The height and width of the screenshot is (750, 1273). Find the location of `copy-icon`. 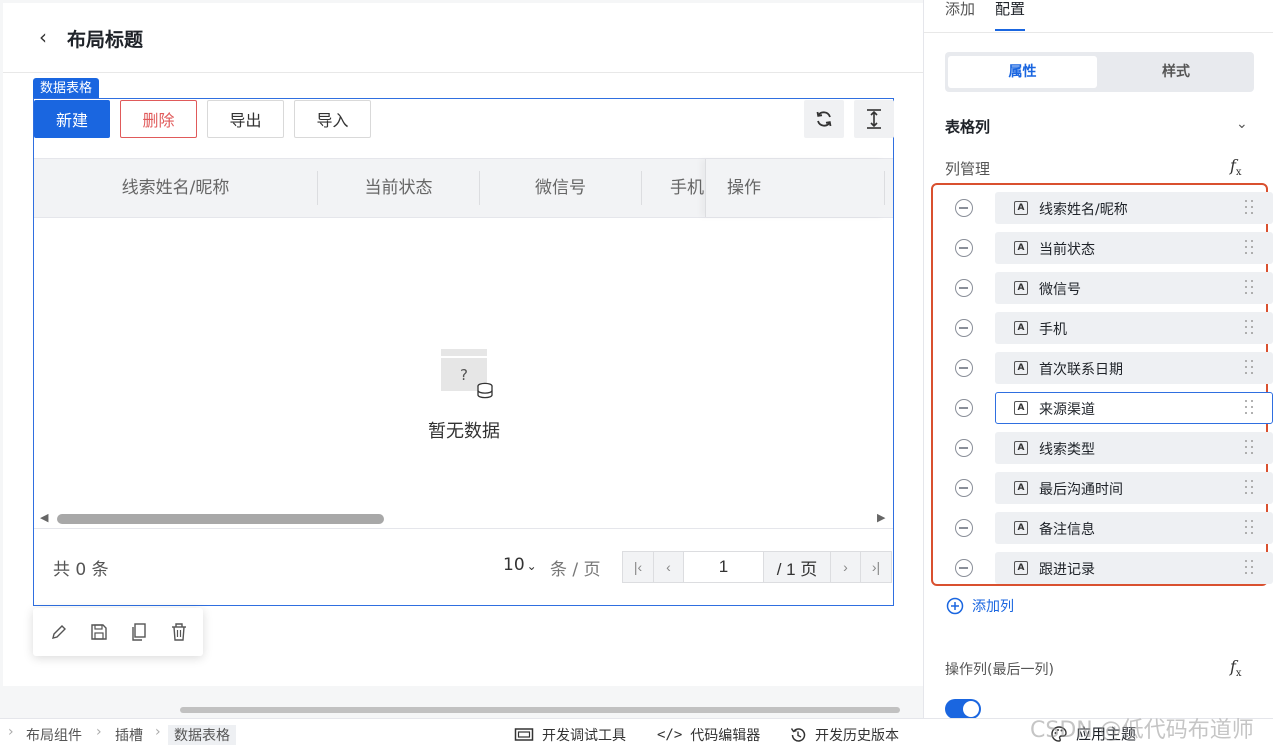

copy-icon is located at coordinates (139, 632).